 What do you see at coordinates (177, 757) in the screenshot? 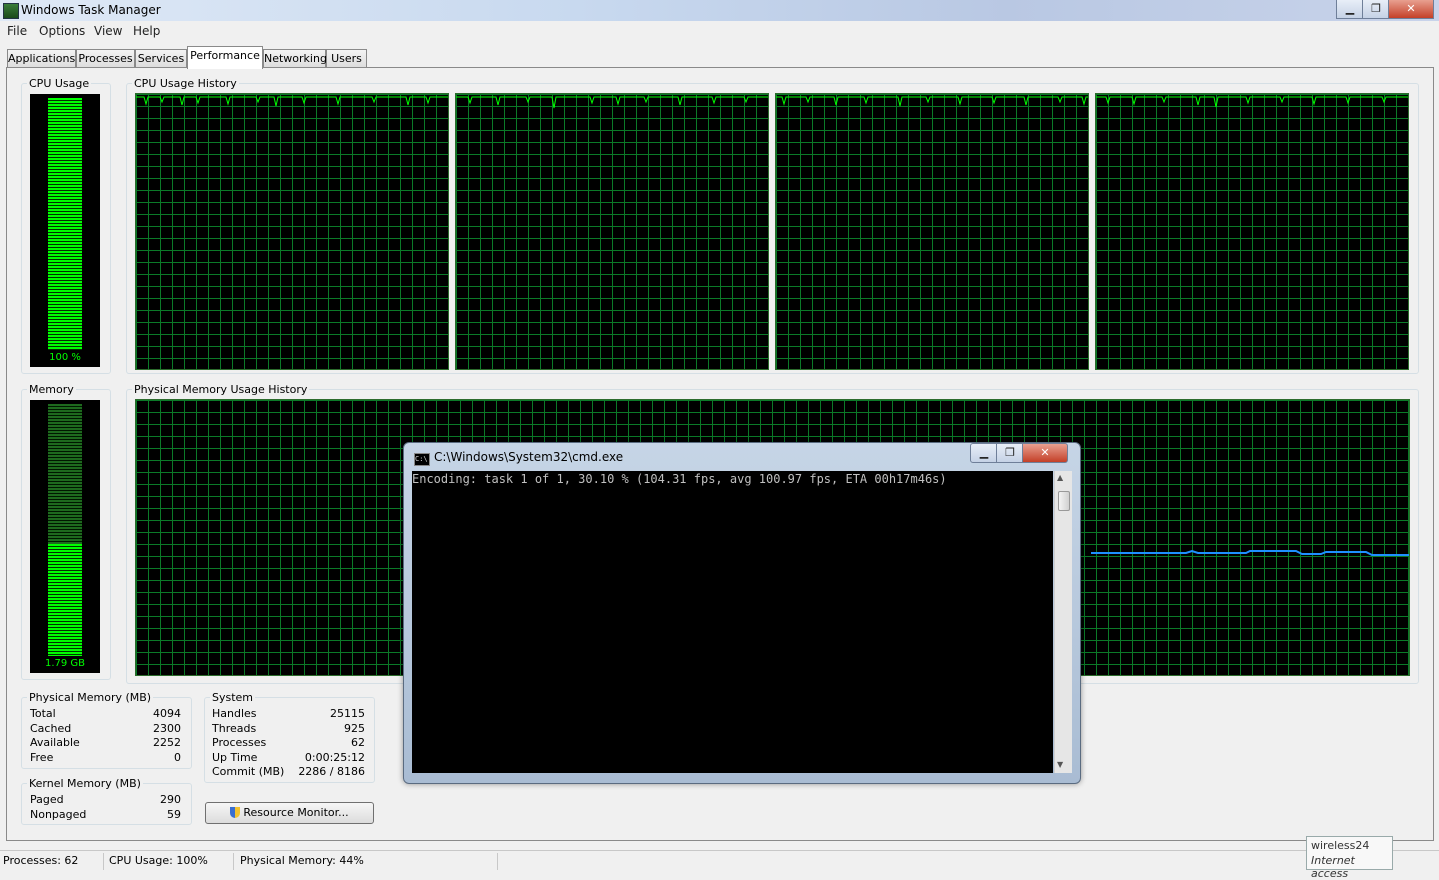
I see `pm-free-value: 0` at bounding box center [177, 757].